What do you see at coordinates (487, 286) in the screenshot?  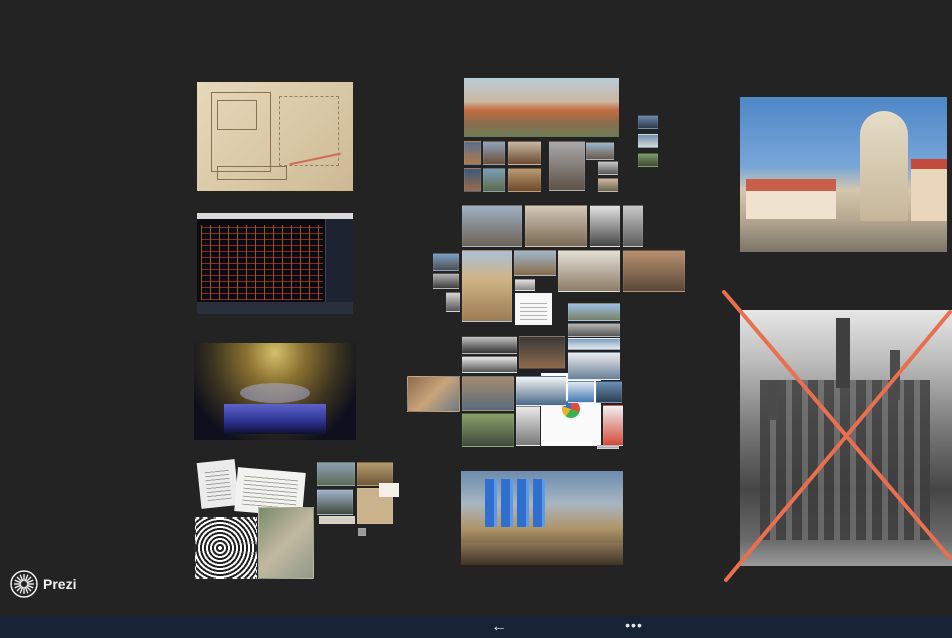 I see `tower-thumbnail` at bounding box center [487, 286].